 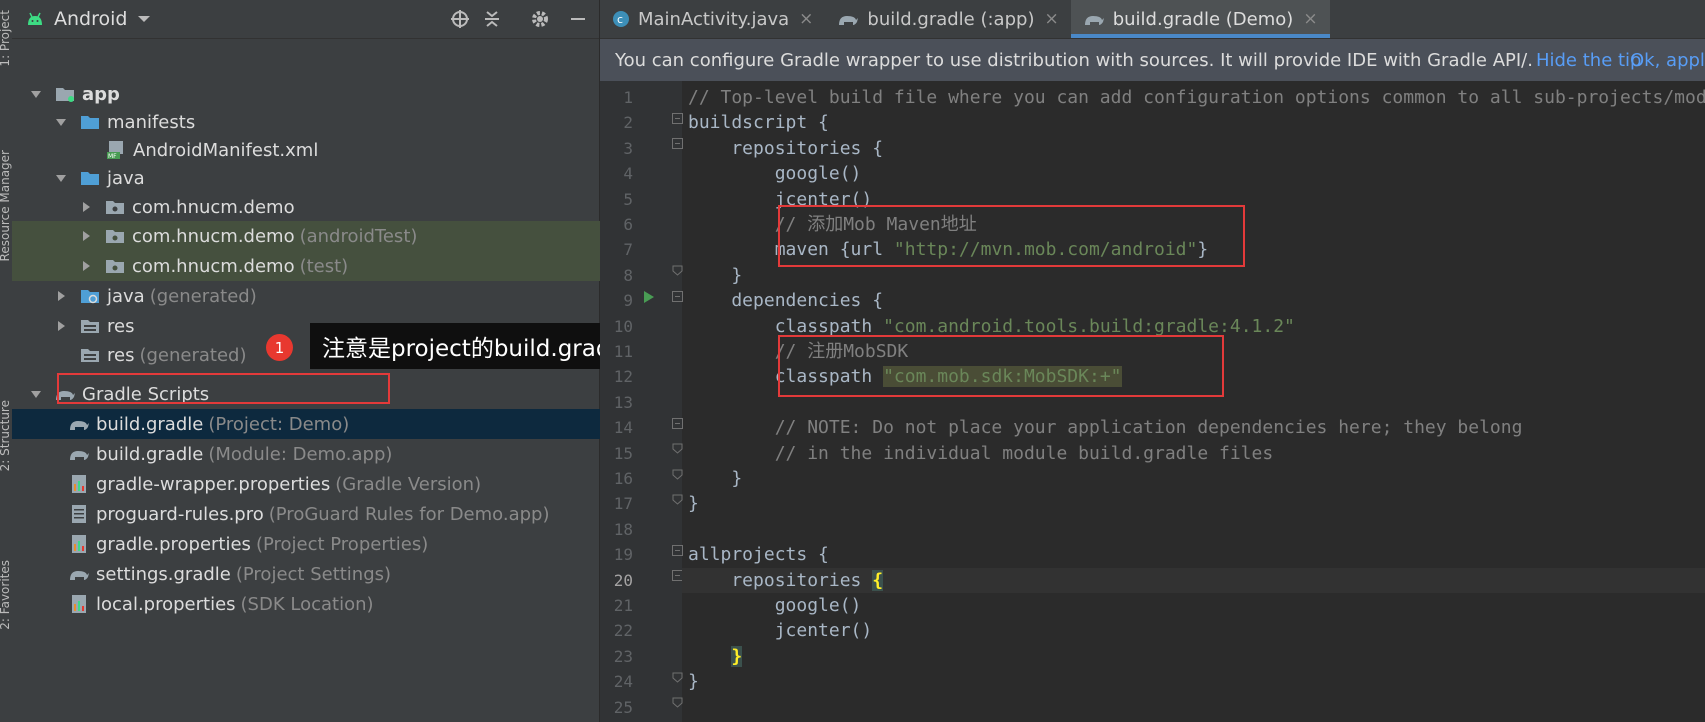 What do you see at coordinates (623, 326) in the screenshot?
I see `line-number: 10` at bounding box center [623, 326].